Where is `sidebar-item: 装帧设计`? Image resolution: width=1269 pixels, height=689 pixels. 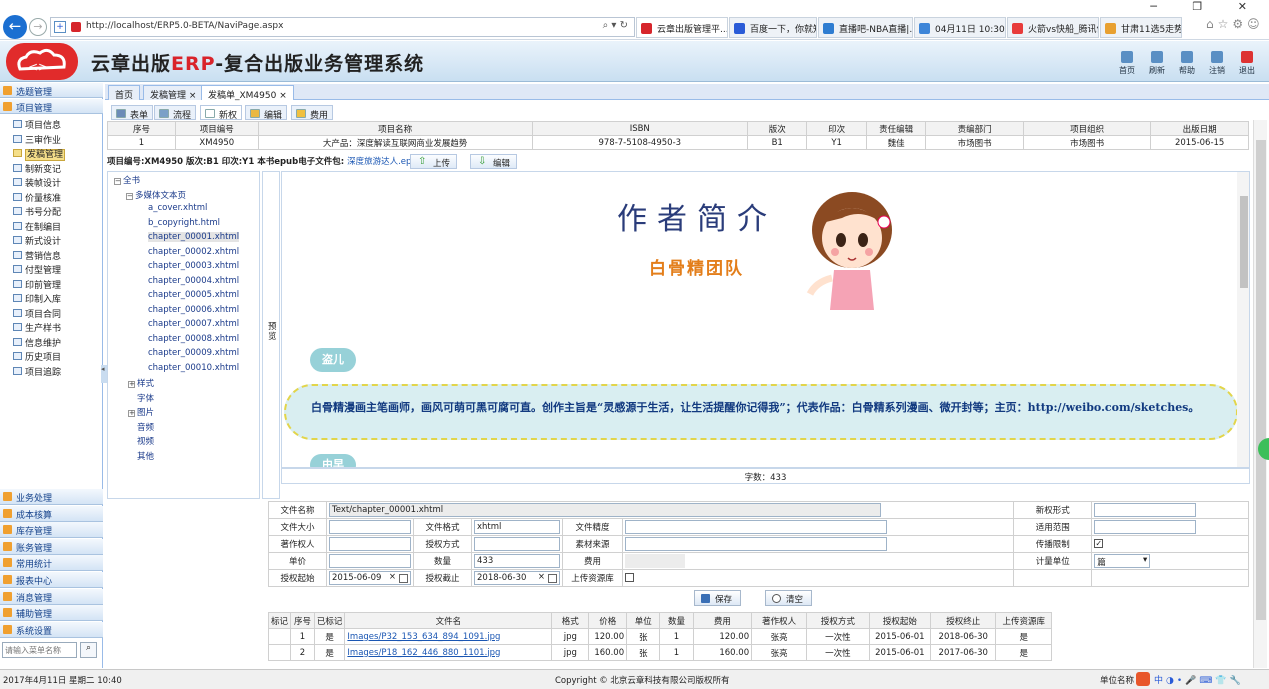 sidebar-item: 装帧设计 is located at coordinates (57, 182).